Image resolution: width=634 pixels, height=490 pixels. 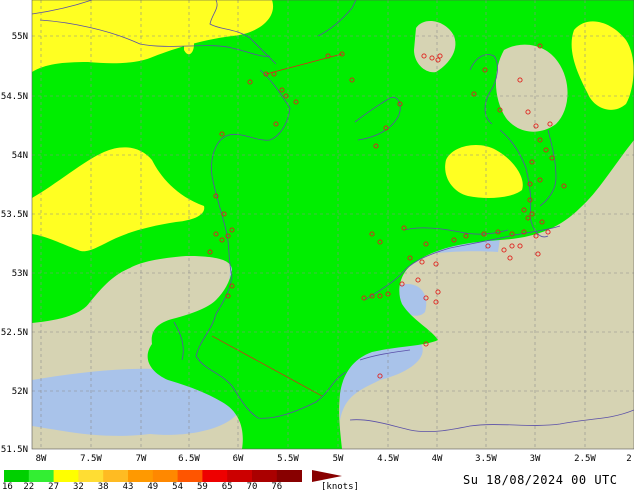 I want to click on lon-label: 5.5W, so click(x=288, y=459).